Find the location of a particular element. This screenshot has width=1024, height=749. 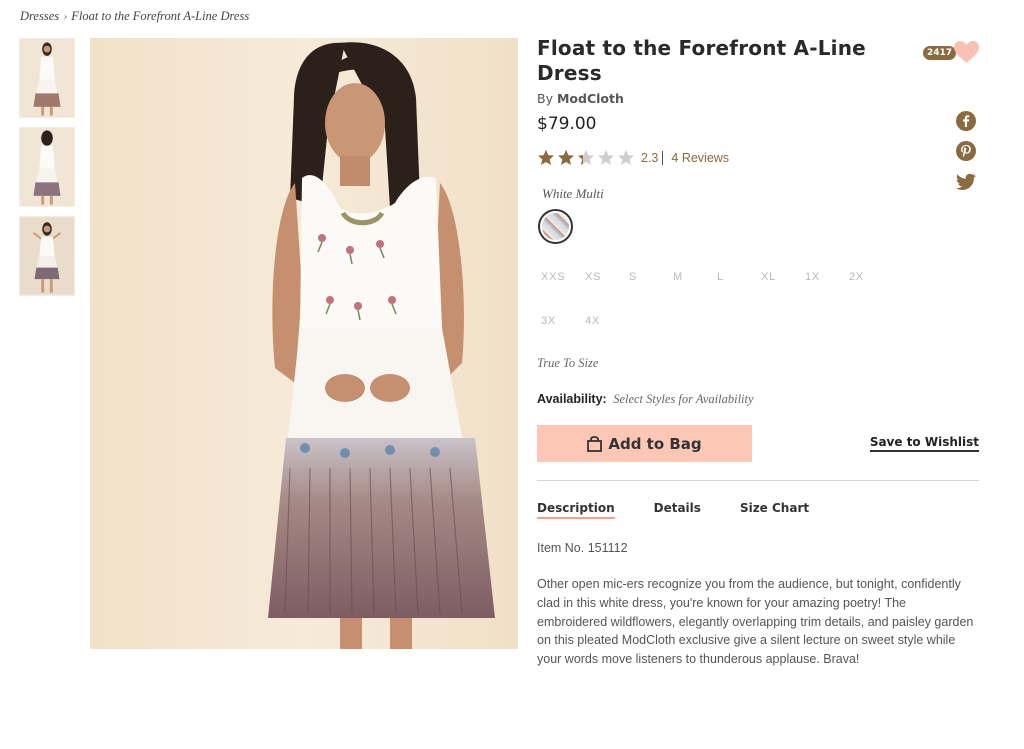

size-option-2x: 2X is located at coordinates (871, 277).